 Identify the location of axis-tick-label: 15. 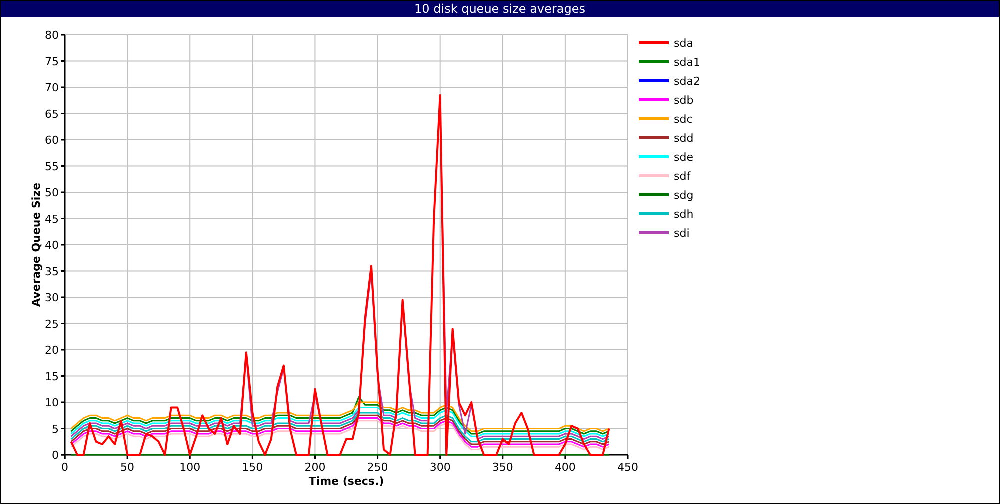
(52, 377).